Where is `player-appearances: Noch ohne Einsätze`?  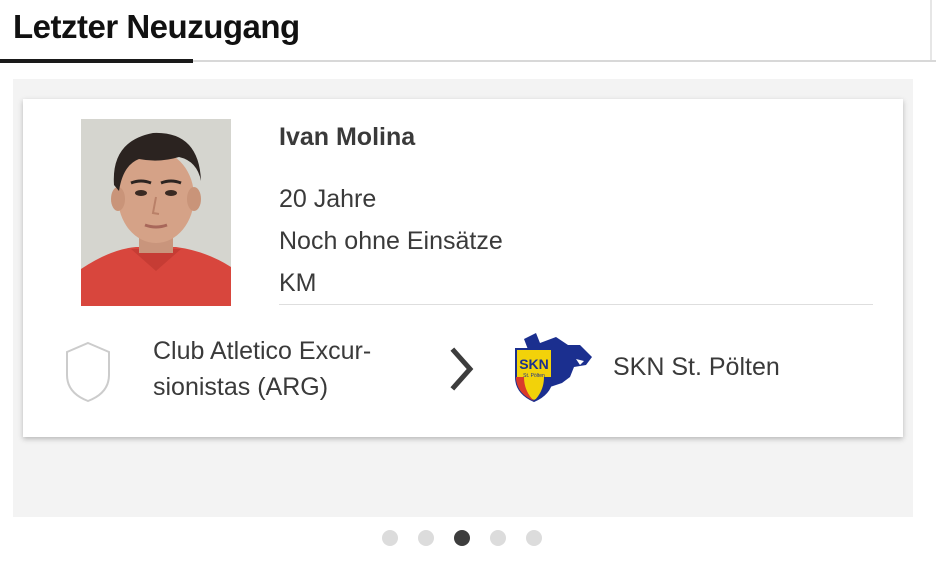
player-appearances: Noch ohne Einsätze is located at coordinates (391, 241).